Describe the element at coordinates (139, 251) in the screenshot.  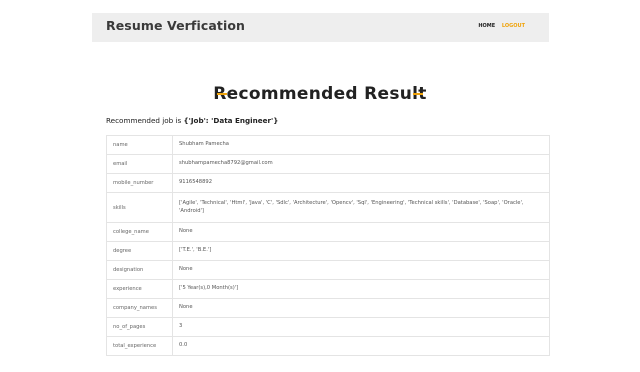
I see `row-key: degree` at that location.